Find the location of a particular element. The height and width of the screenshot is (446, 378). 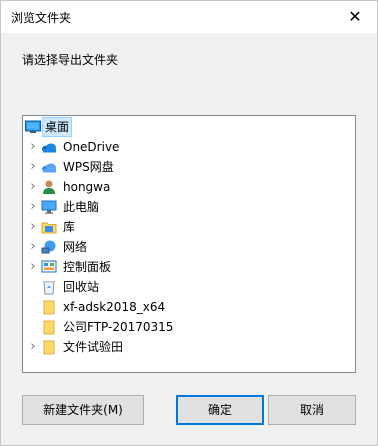

tree-item-desktop: 桌面 is located at coordinates (189, 127).